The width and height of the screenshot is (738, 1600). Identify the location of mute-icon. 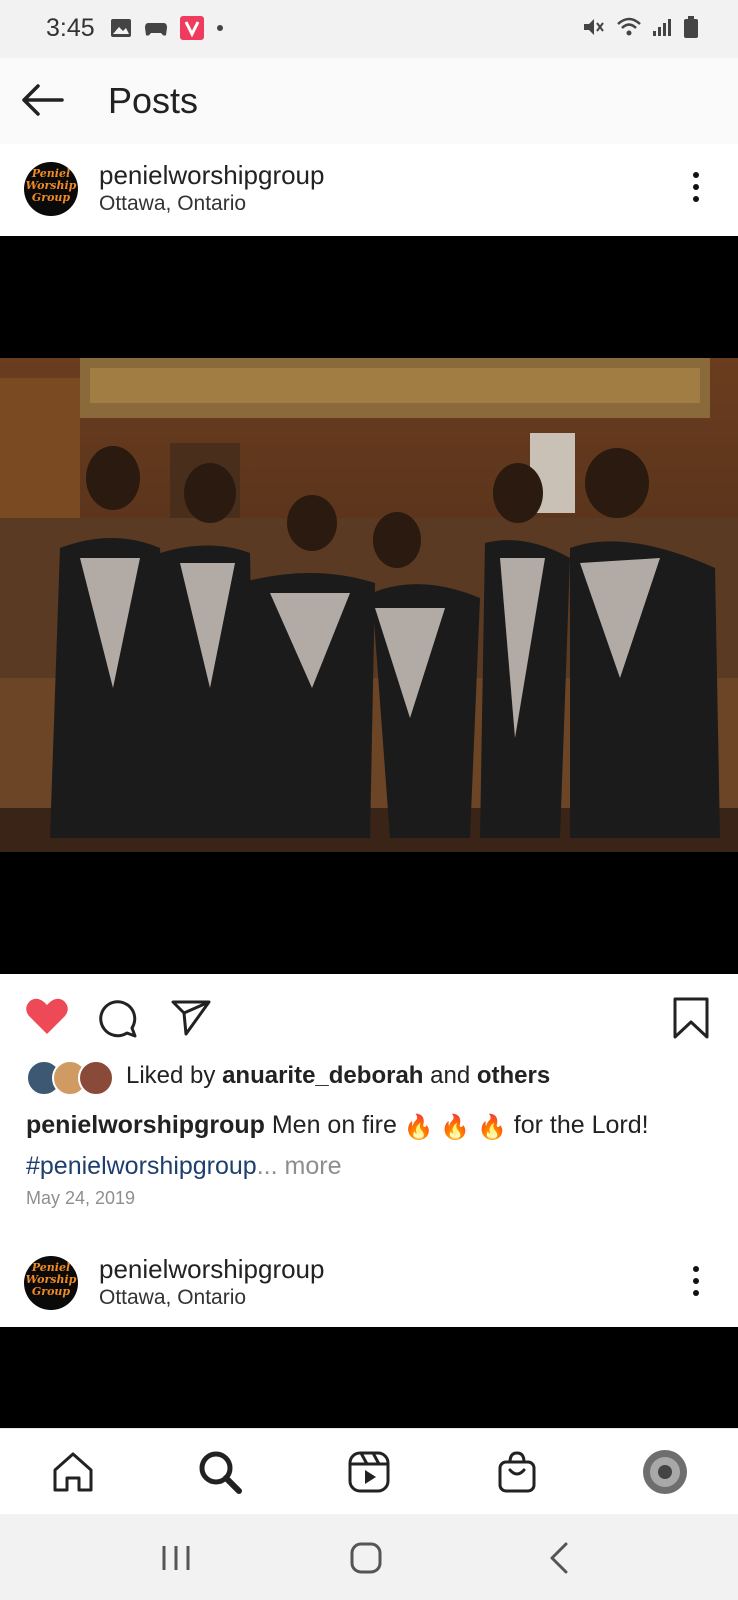
(594, 27).